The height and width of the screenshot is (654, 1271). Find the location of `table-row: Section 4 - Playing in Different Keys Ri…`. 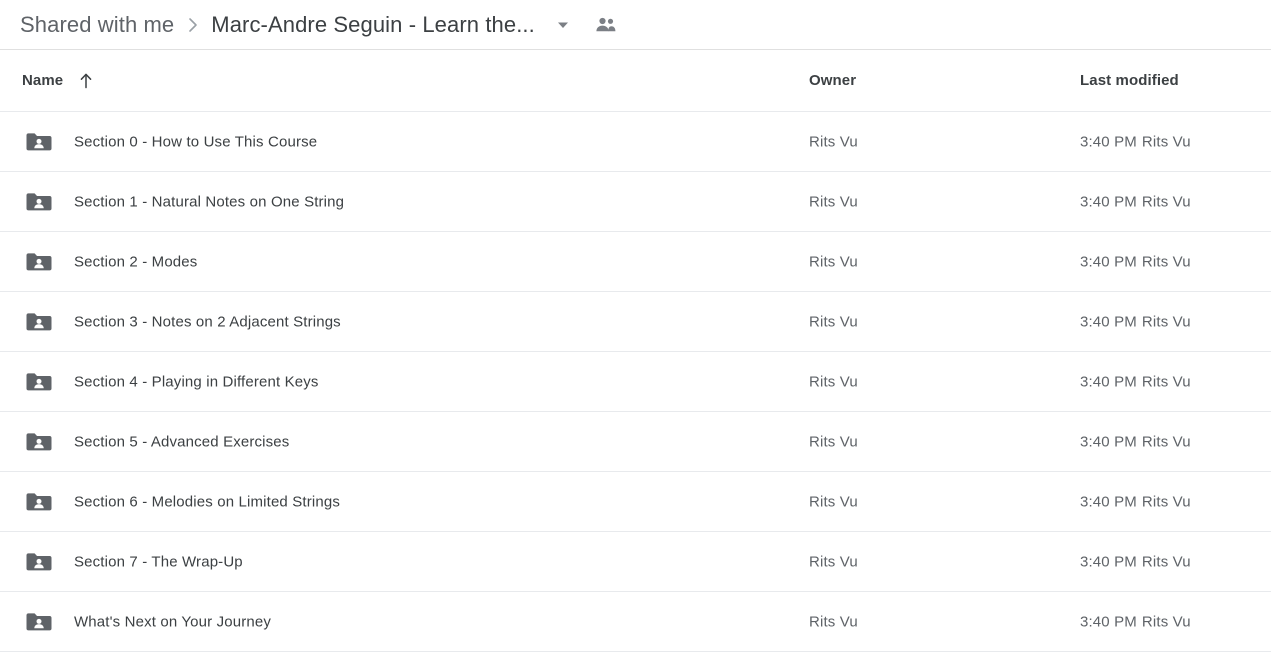

table-row: Section 4 - Playing in Different Keys Ri… is located at coordinates (635, 382).